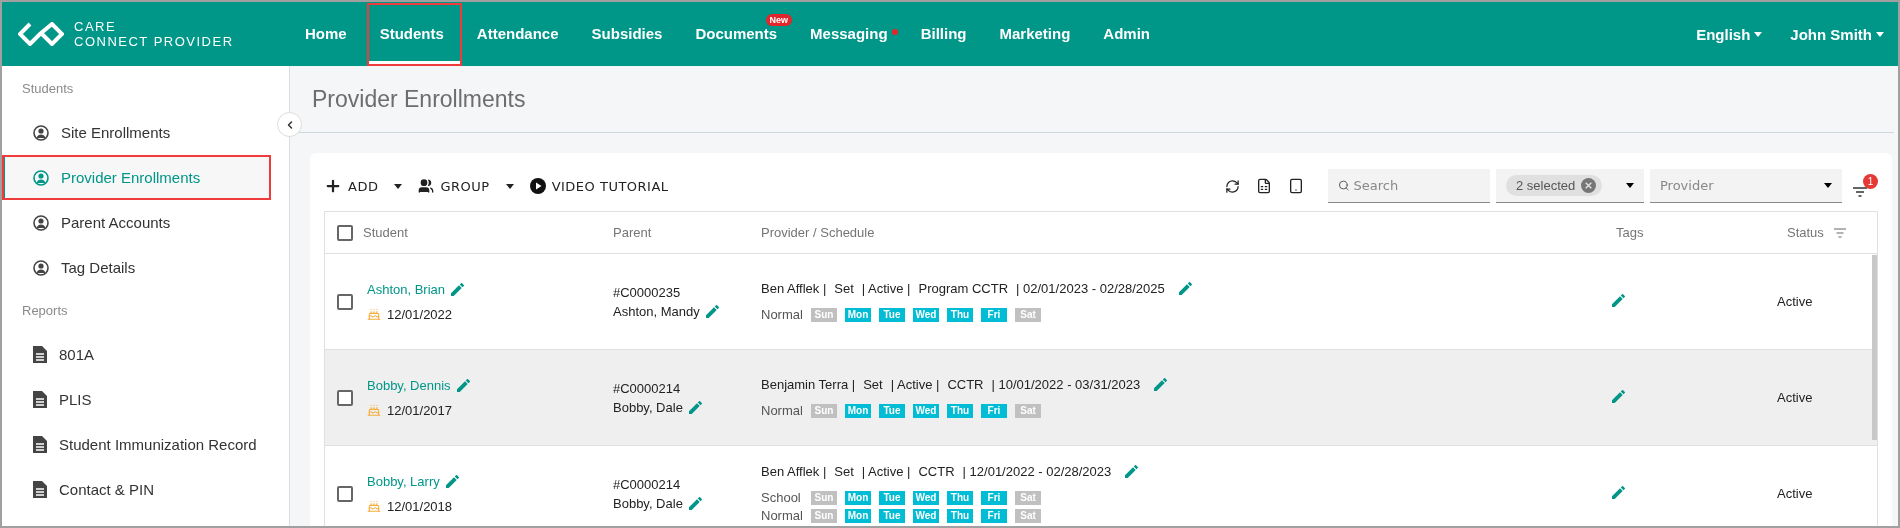 The width and height of the screenshot is (1900, 528). What do you see at coordinates (409, 385) in the screenshot?
I see `student-link: Bobby, Dennis` at bounding box center [409, 385].